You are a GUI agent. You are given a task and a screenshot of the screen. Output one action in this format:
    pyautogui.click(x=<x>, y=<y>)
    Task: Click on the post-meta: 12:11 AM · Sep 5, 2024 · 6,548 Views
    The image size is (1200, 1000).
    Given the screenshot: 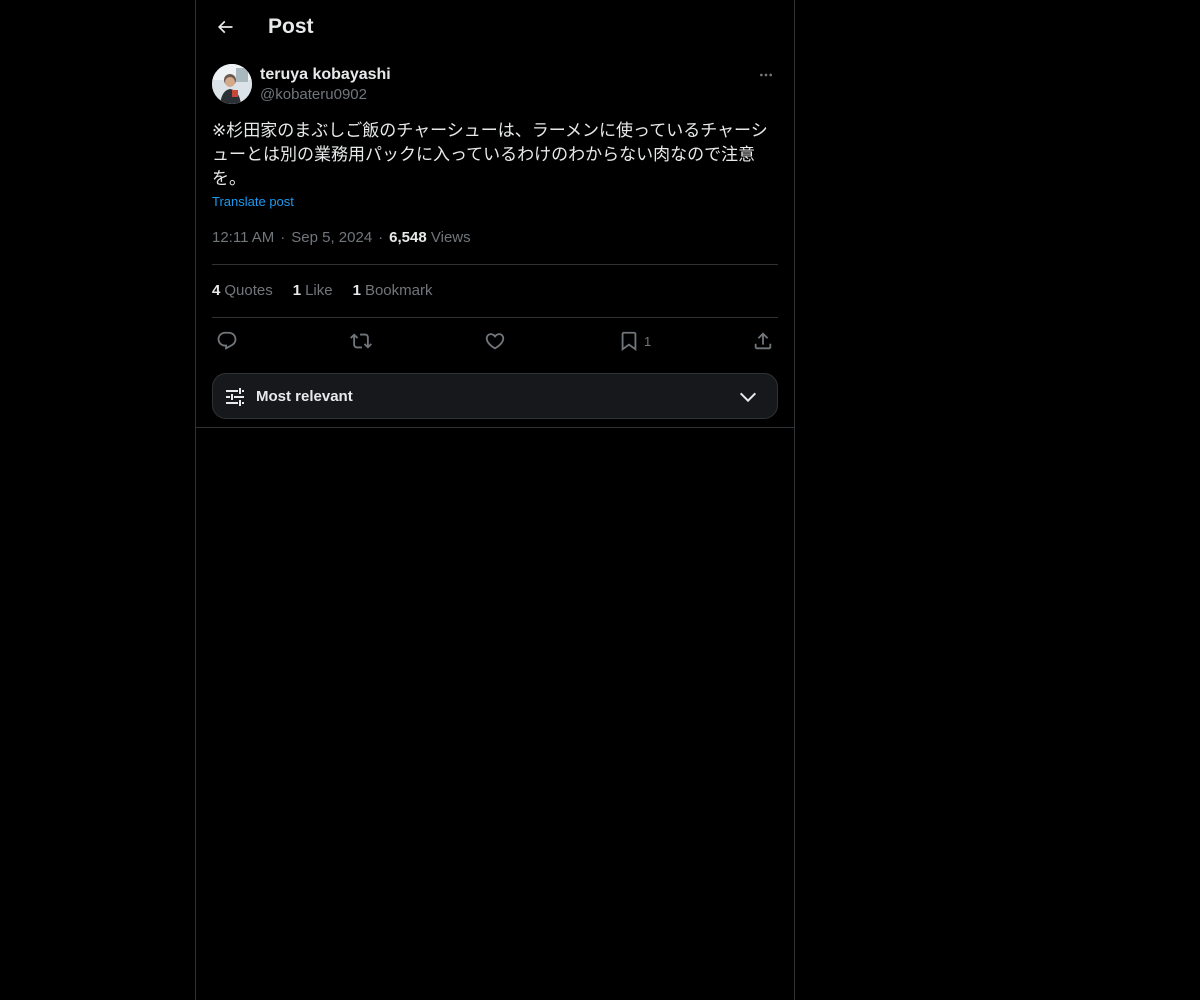 What is the action you would take?
    pyautogui.click(x=341, y=238)
    